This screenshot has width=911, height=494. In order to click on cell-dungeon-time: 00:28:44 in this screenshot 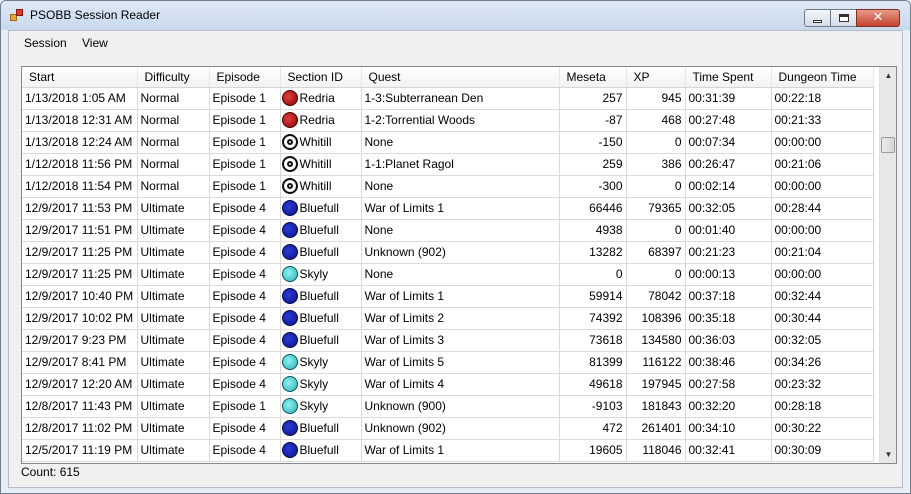, I will do `click(822, 208)`.